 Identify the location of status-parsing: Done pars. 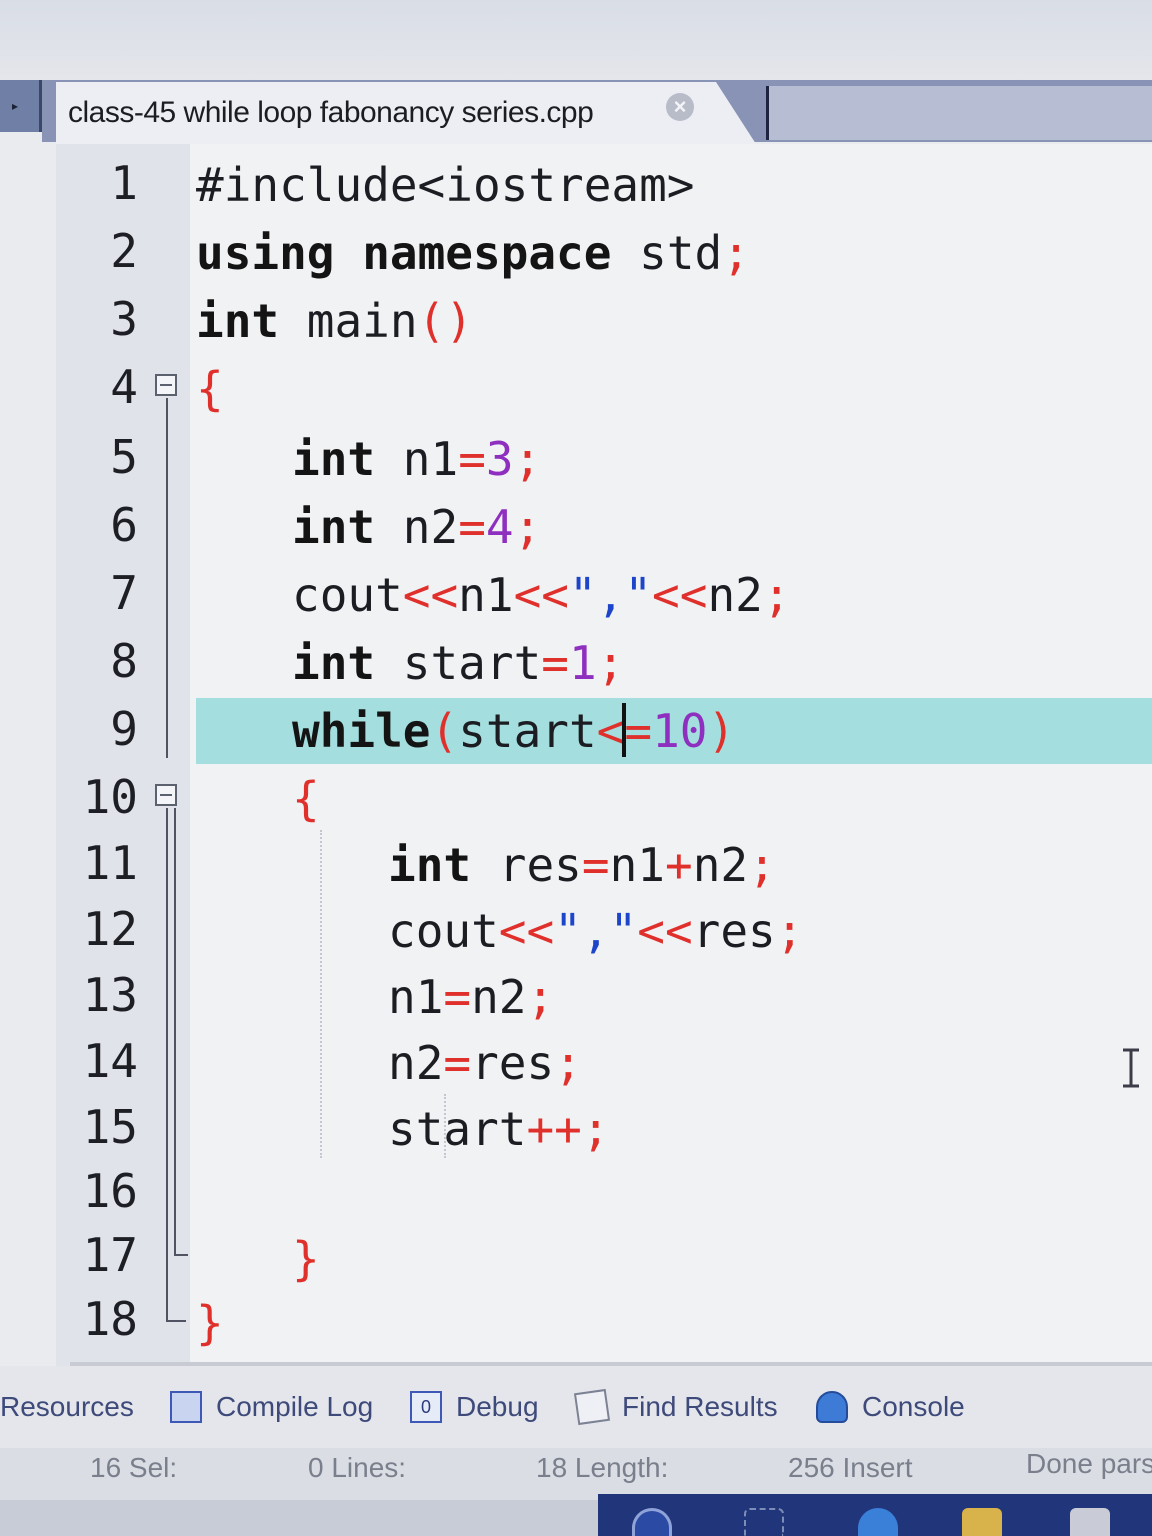
(1089, 1463).